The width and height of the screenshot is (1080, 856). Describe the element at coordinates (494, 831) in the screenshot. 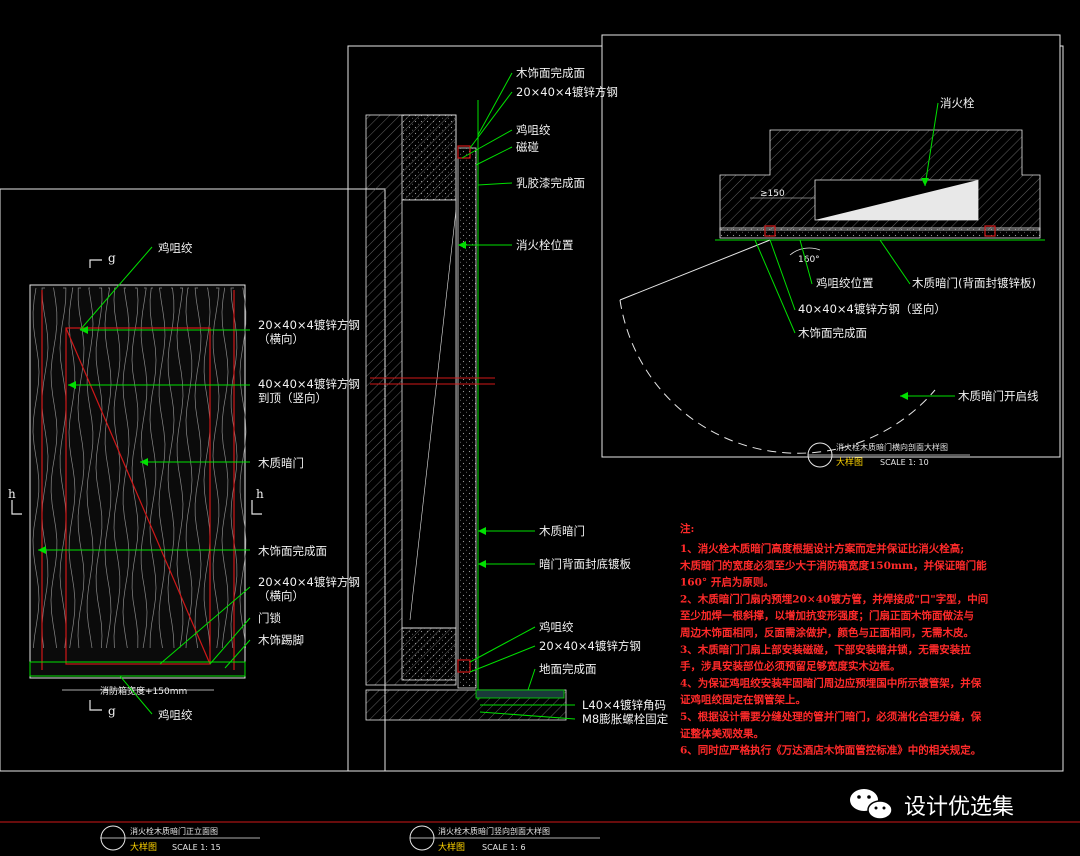

I see `title-name-vertical: 消火栓木质暗门竖向剖面大样图` at that location.